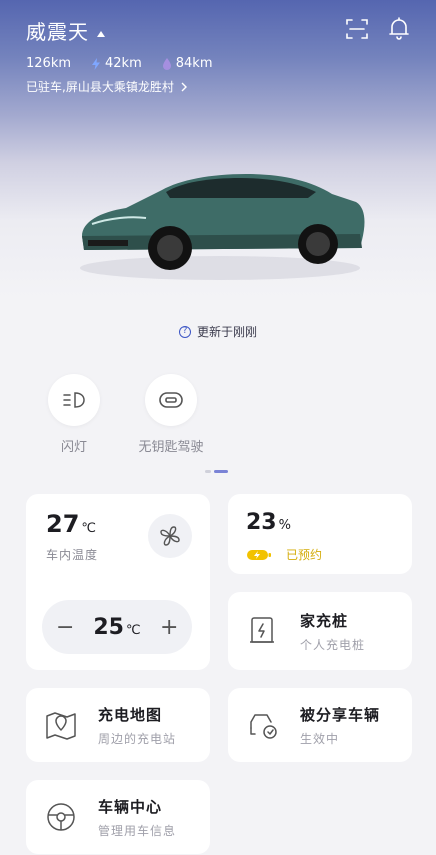 This screenshot has height=855, width=436. I want to click on vehicle-center-card: 车辆中心 管理用车信息, so click(118, 817).